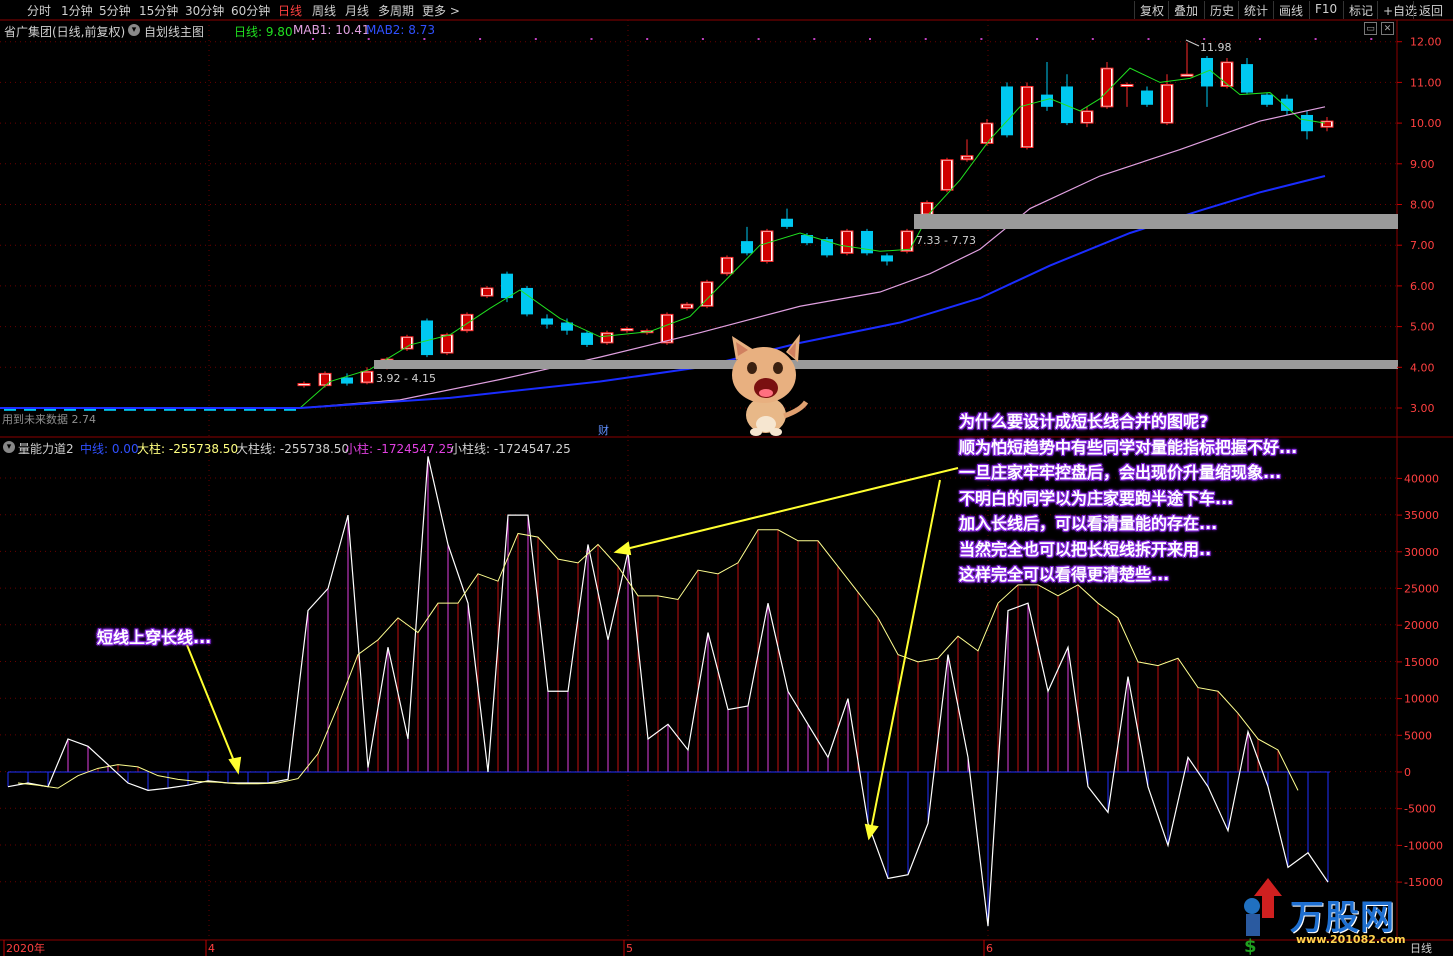  What do you see at coordinates (1422, 327) in the screenshot?
I see `price-tick: 5.00` at bounding box center [1422, 327].